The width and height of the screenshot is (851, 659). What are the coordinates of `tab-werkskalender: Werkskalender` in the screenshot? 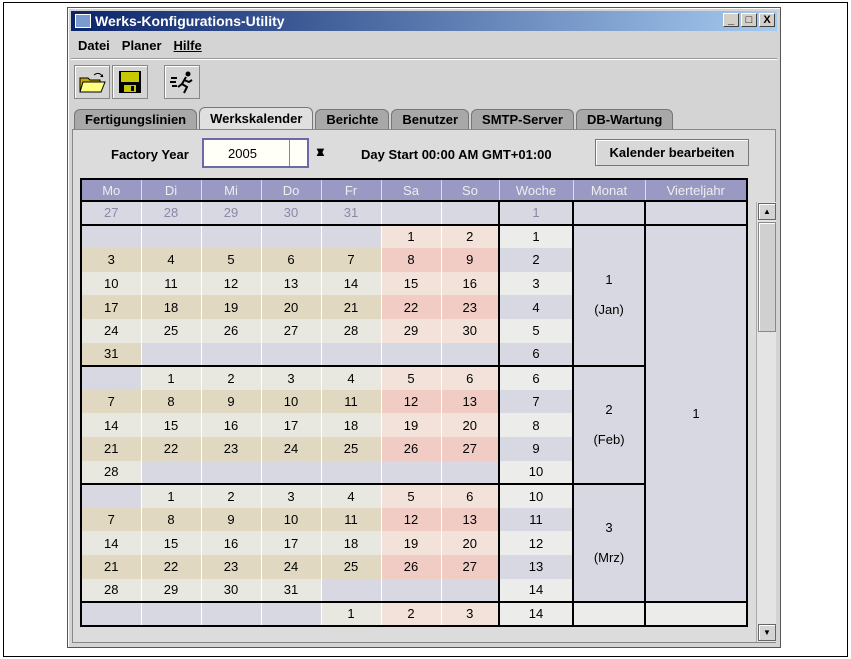 It's located at (256, 118).